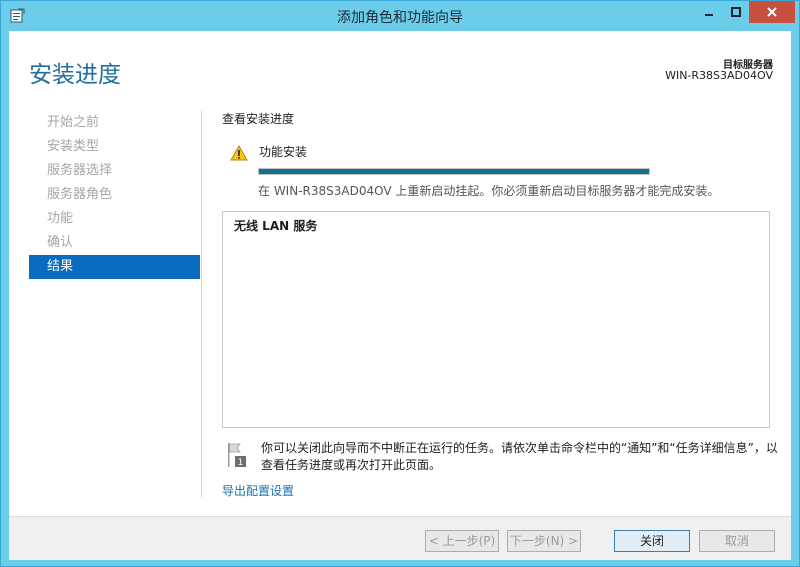  Describe the element at coordinates (73, 122) in the screenshot. I see `nav-item-before-you-begin: 开始之前` at that location.